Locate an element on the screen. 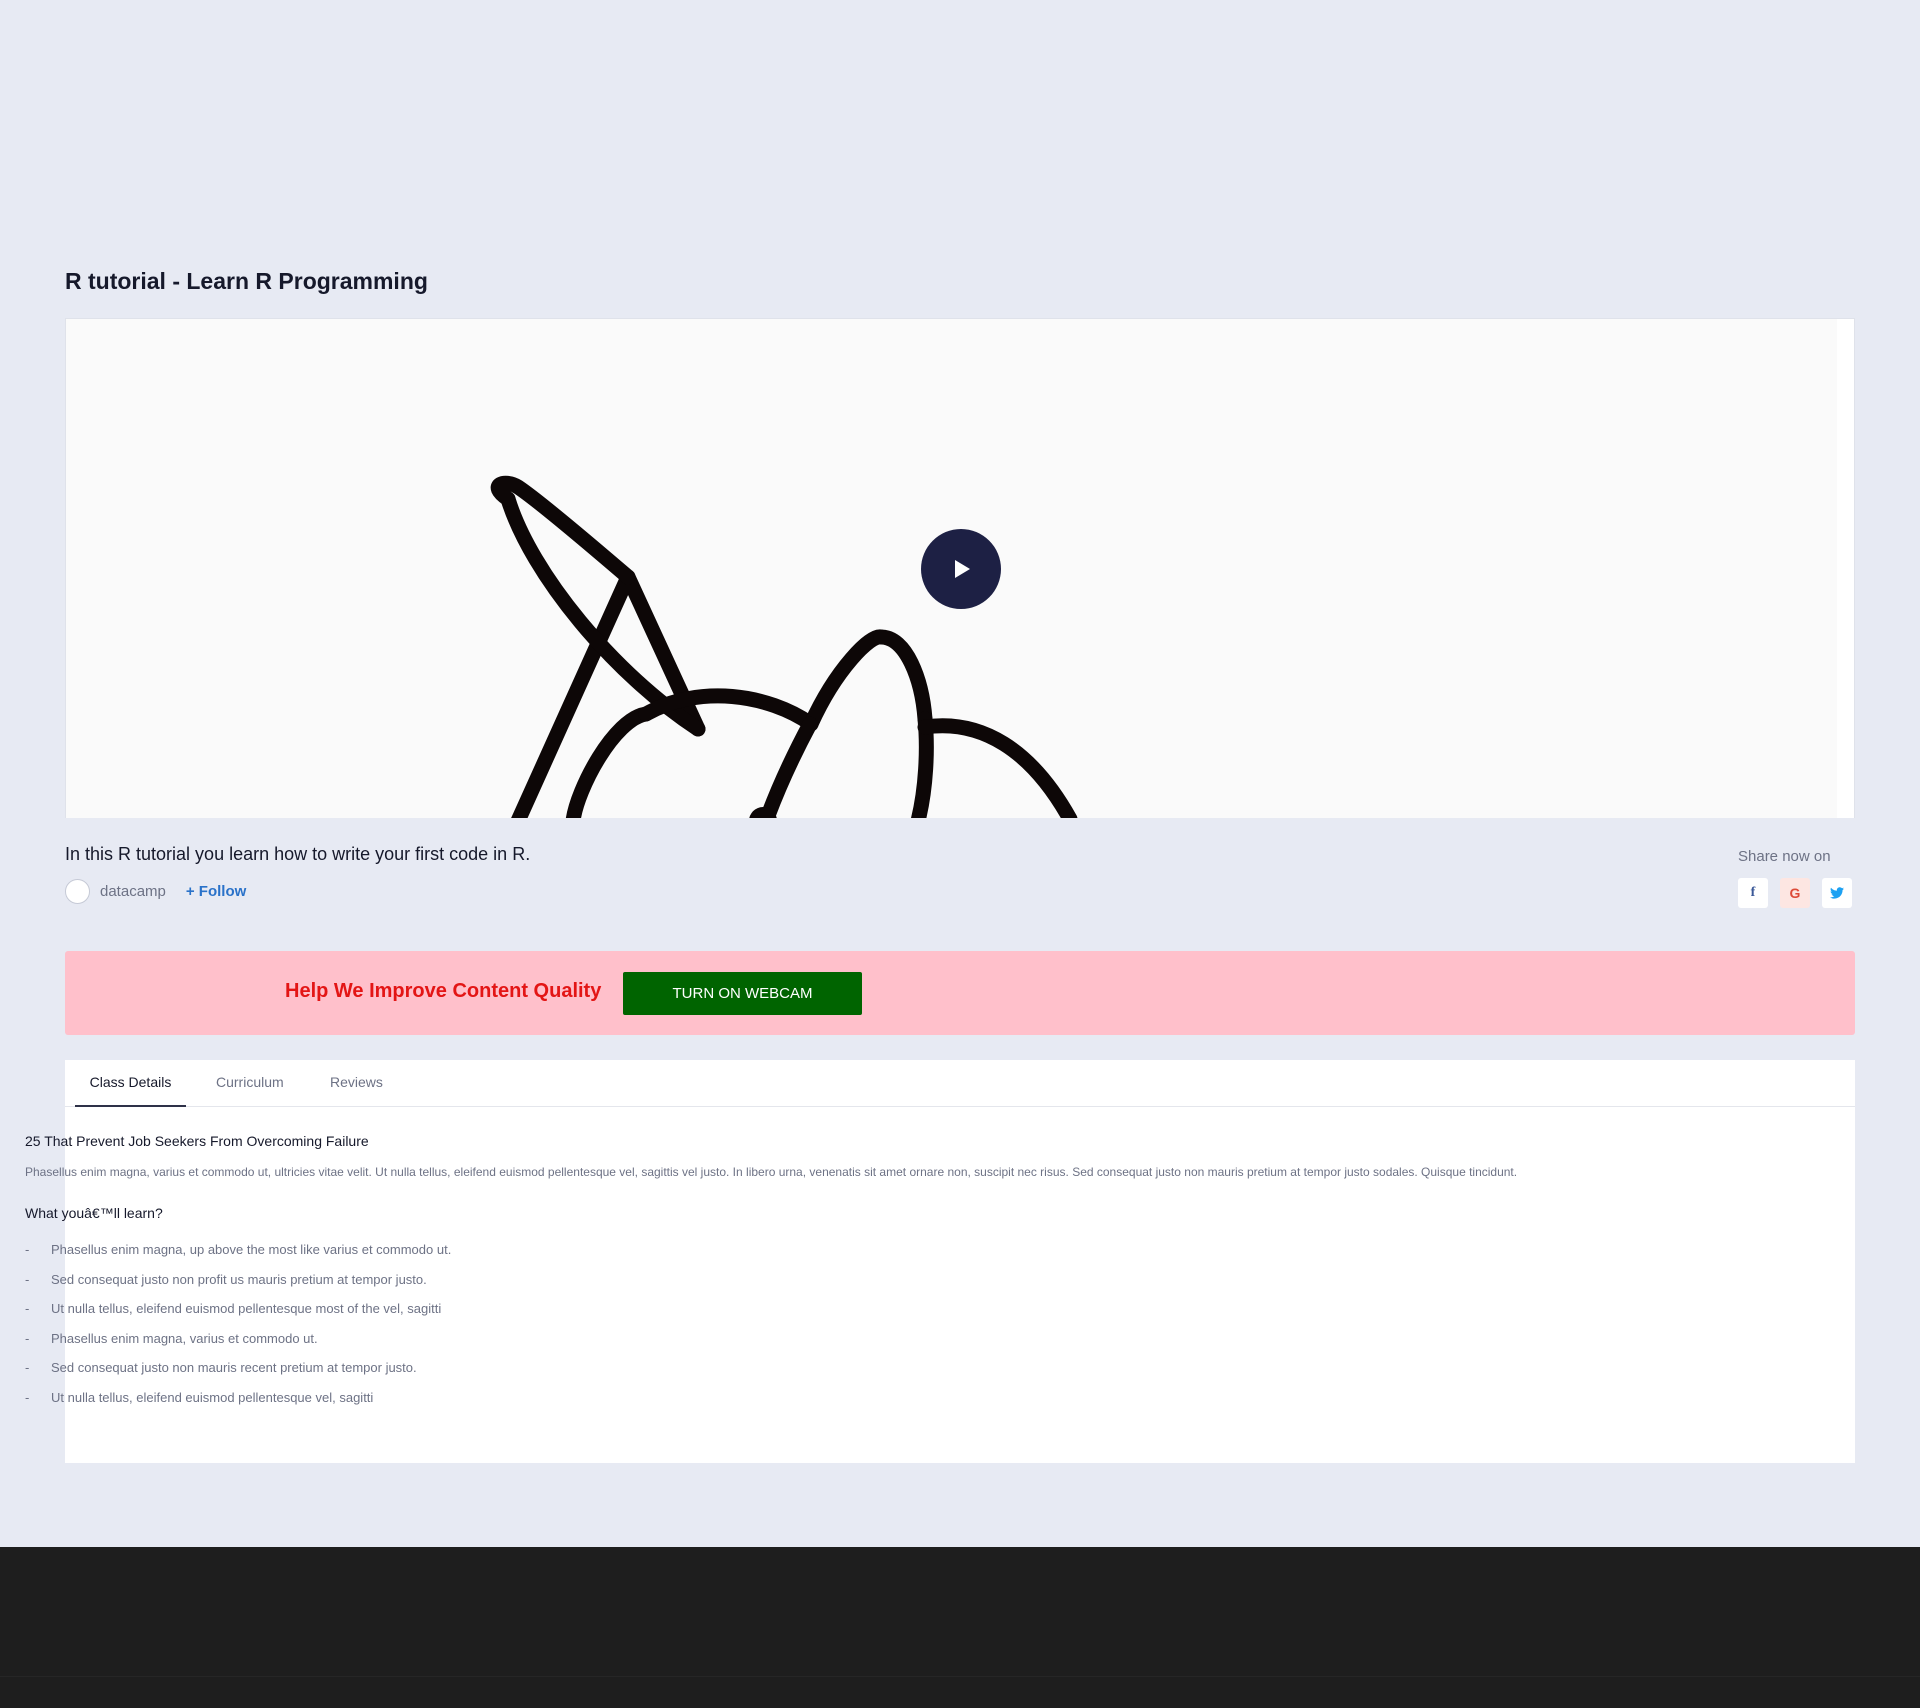 This screenshot has height=1708, width=1920. twitter-icon is located at coordinates (1837, 893).